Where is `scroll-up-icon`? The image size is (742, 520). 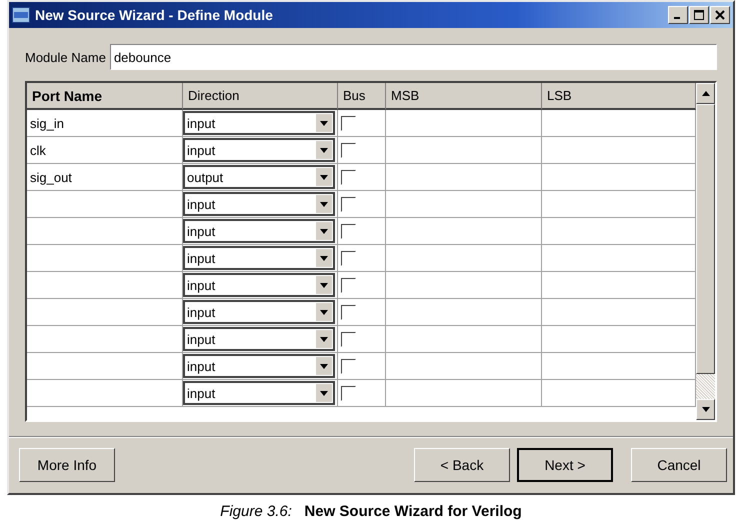
scroll-up-icon is located at coordinates (706, 93).